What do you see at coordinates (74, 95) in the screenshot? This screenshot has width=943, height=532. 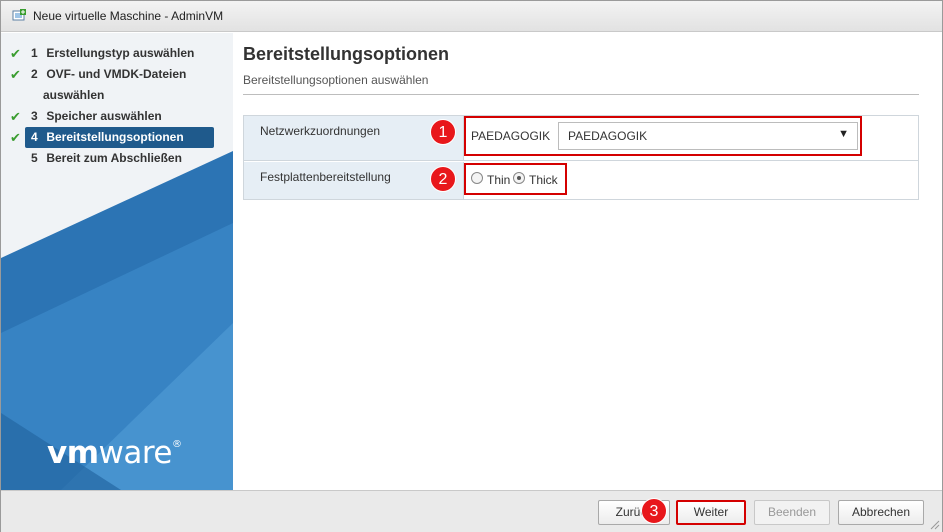 I see `step-label-continued: auswählen` at bounding box center [74, 95].